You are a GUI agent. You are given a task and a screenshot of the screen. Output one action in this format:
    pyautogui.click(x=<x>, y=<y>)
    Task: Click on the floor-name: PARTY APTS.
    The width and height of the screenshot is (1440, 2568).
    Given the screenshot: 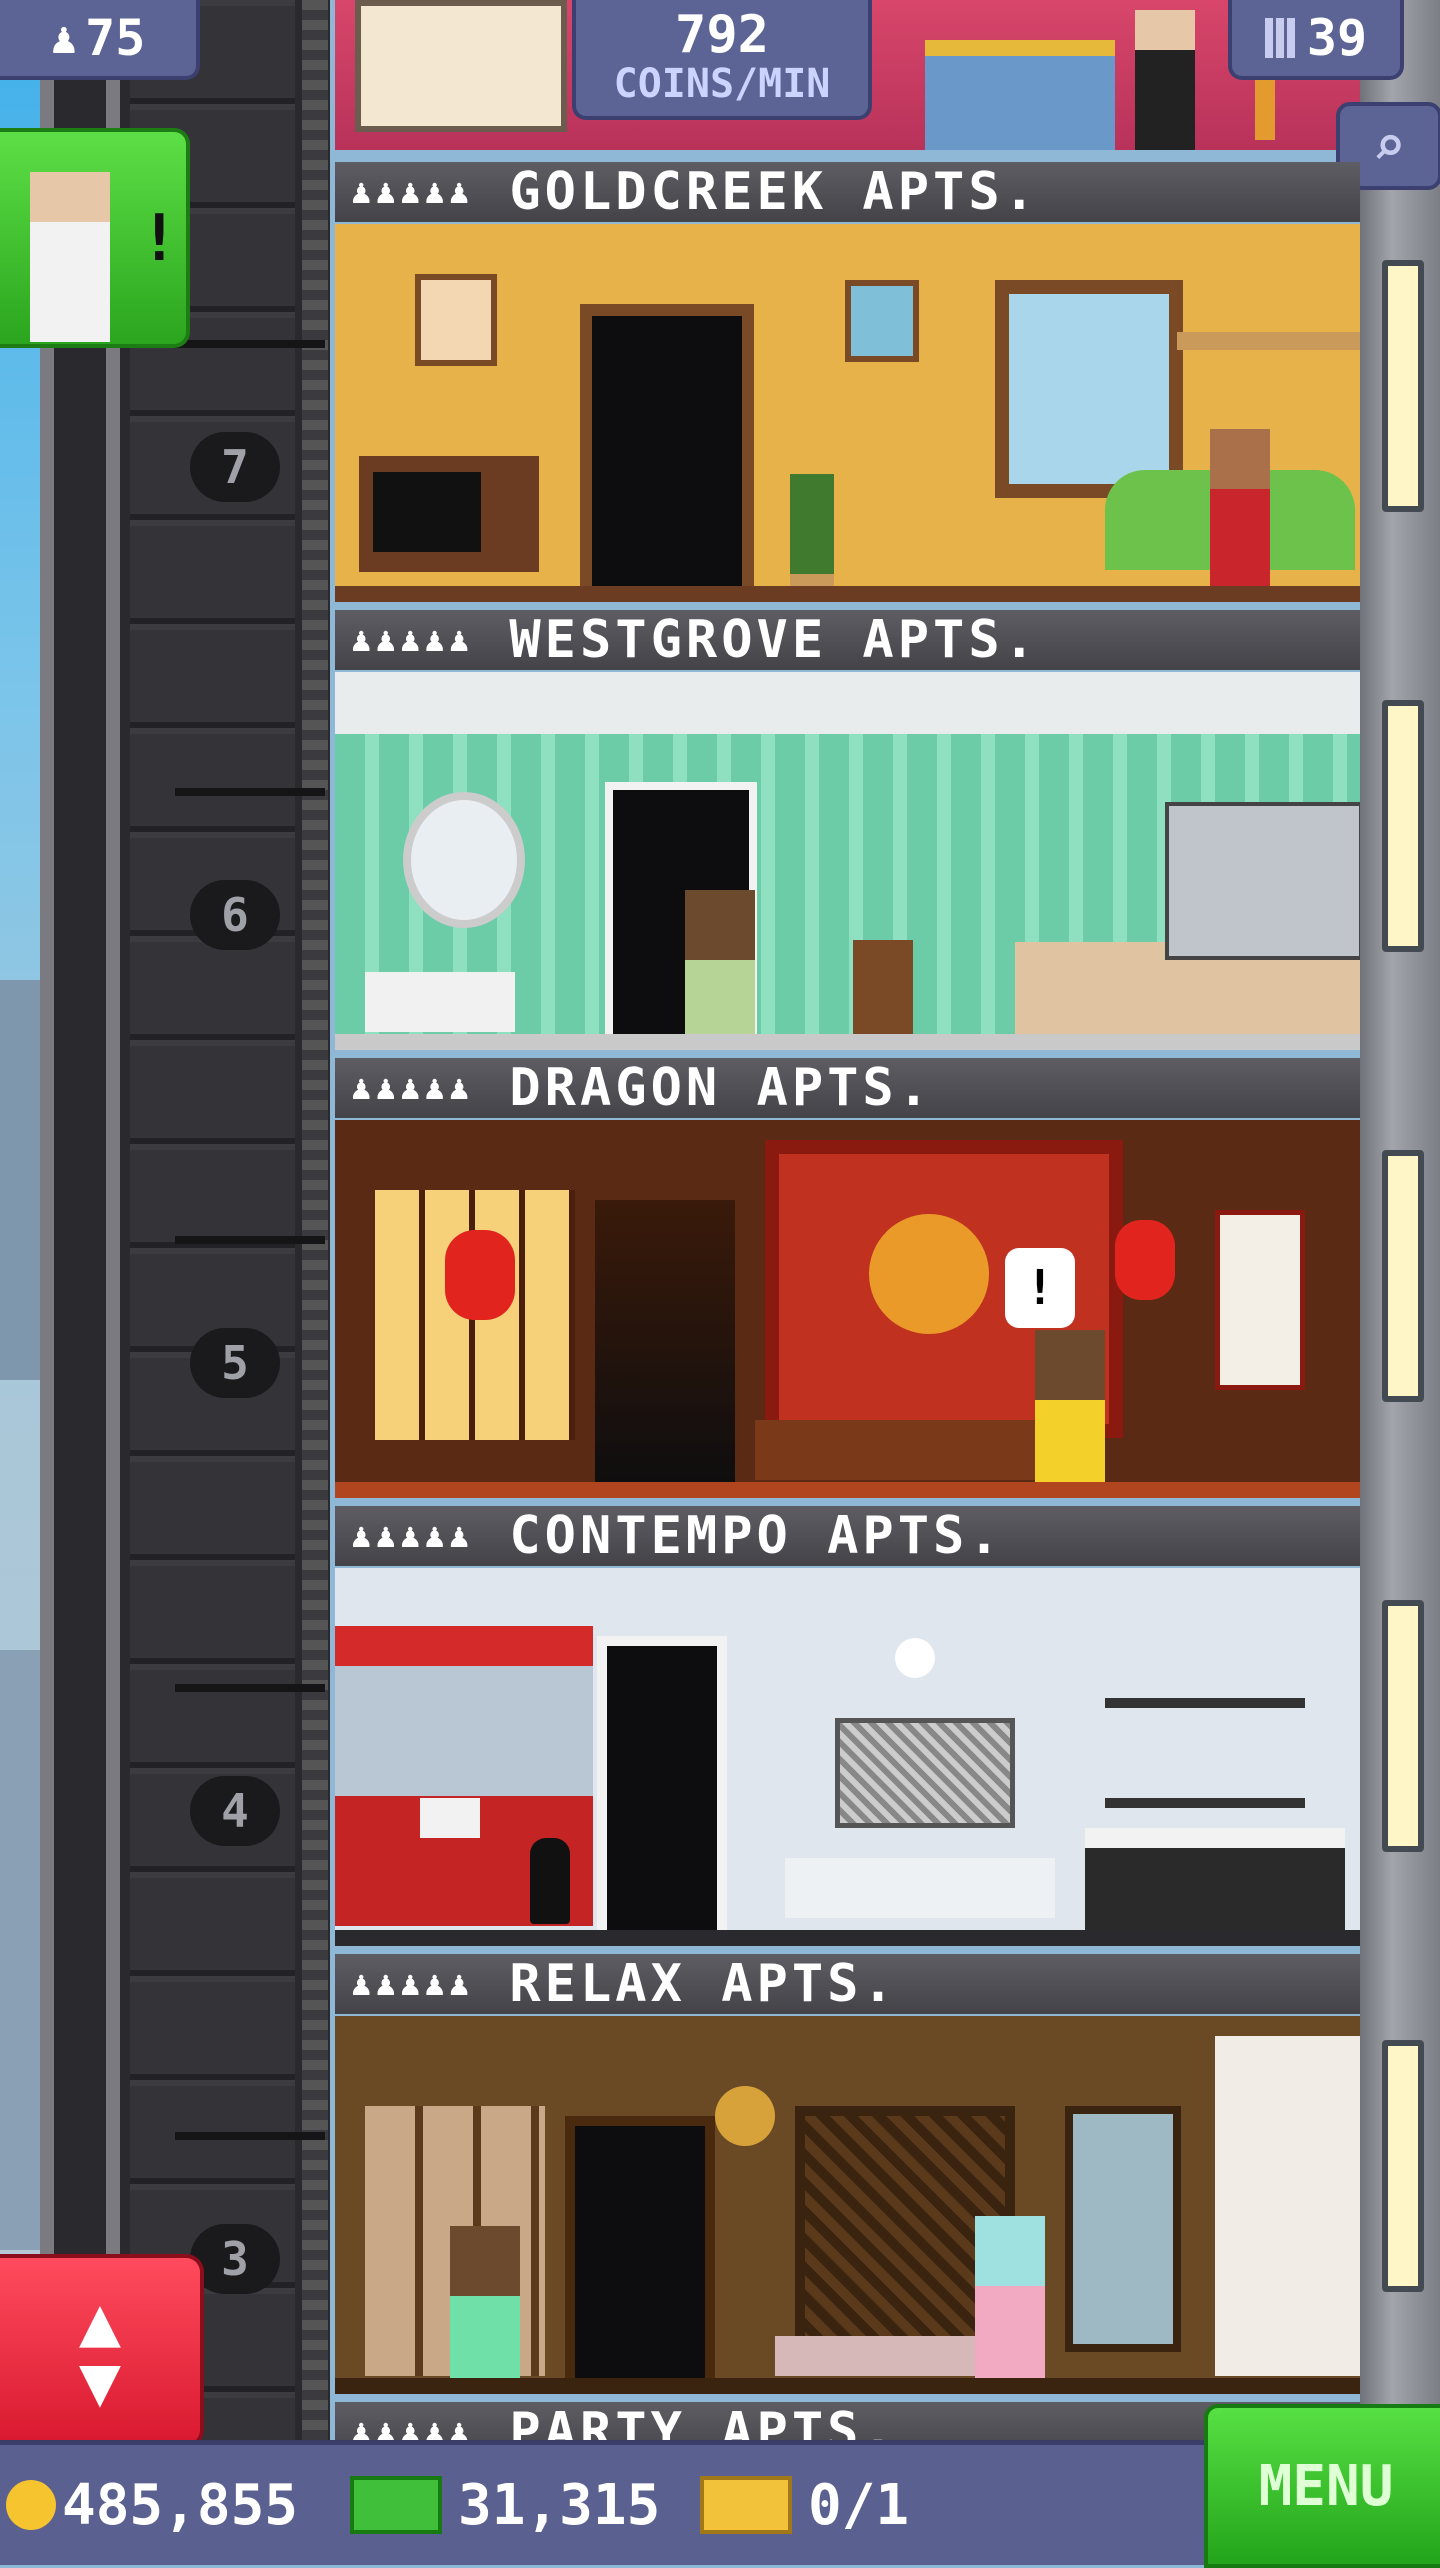 What is the action you would take?
    pyautogui.click(x=703, y=2422)
    